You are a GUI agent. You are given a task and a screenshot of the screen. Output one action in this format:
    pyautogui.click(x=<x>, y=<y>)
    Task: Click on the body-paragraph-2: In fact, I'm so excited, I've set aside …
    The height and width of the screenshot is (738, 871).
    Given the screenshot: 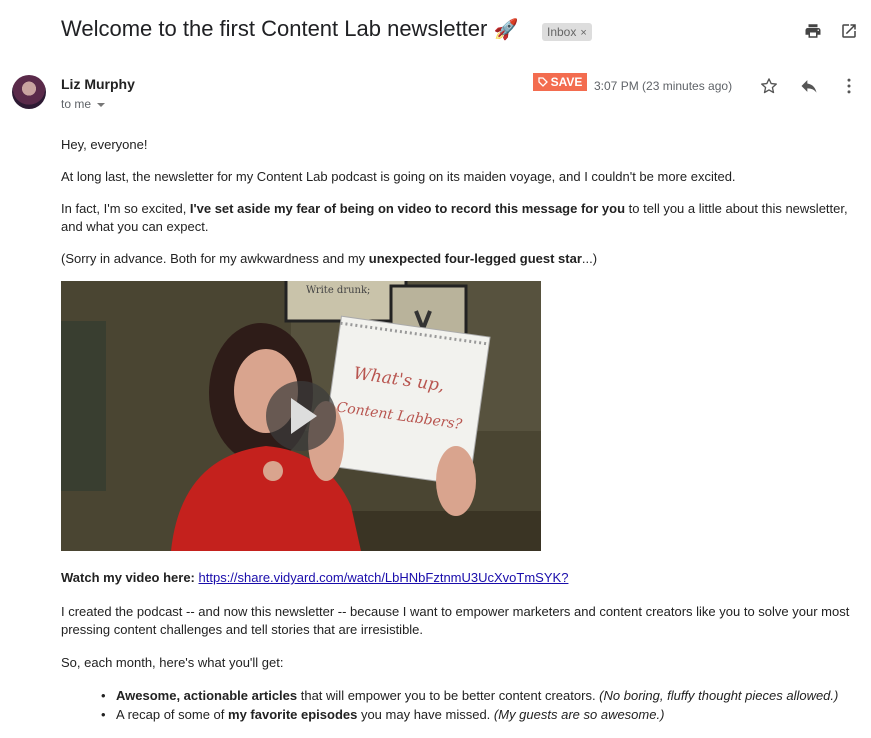 What is the action you would take?
    pyautogui.click(x=458, y=218)
    